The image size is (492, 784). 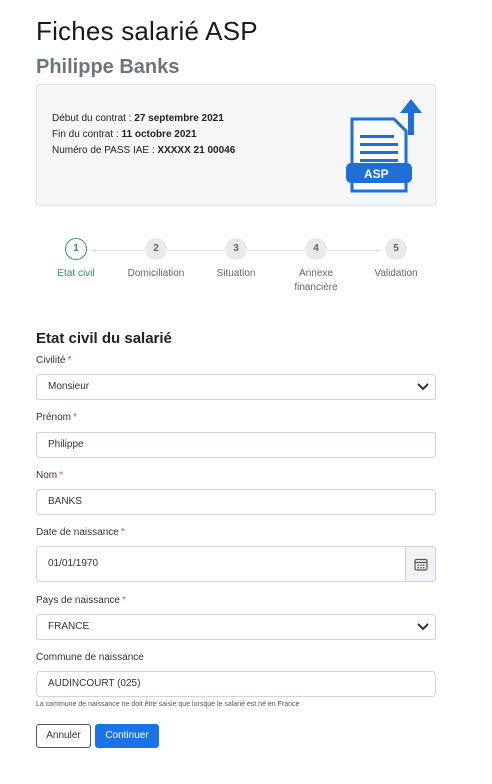 What do you see at coordinates (147, 31) in the screenshot?
I see `page-title: Fiches salarié ASP` at bounding box center [147, 31].